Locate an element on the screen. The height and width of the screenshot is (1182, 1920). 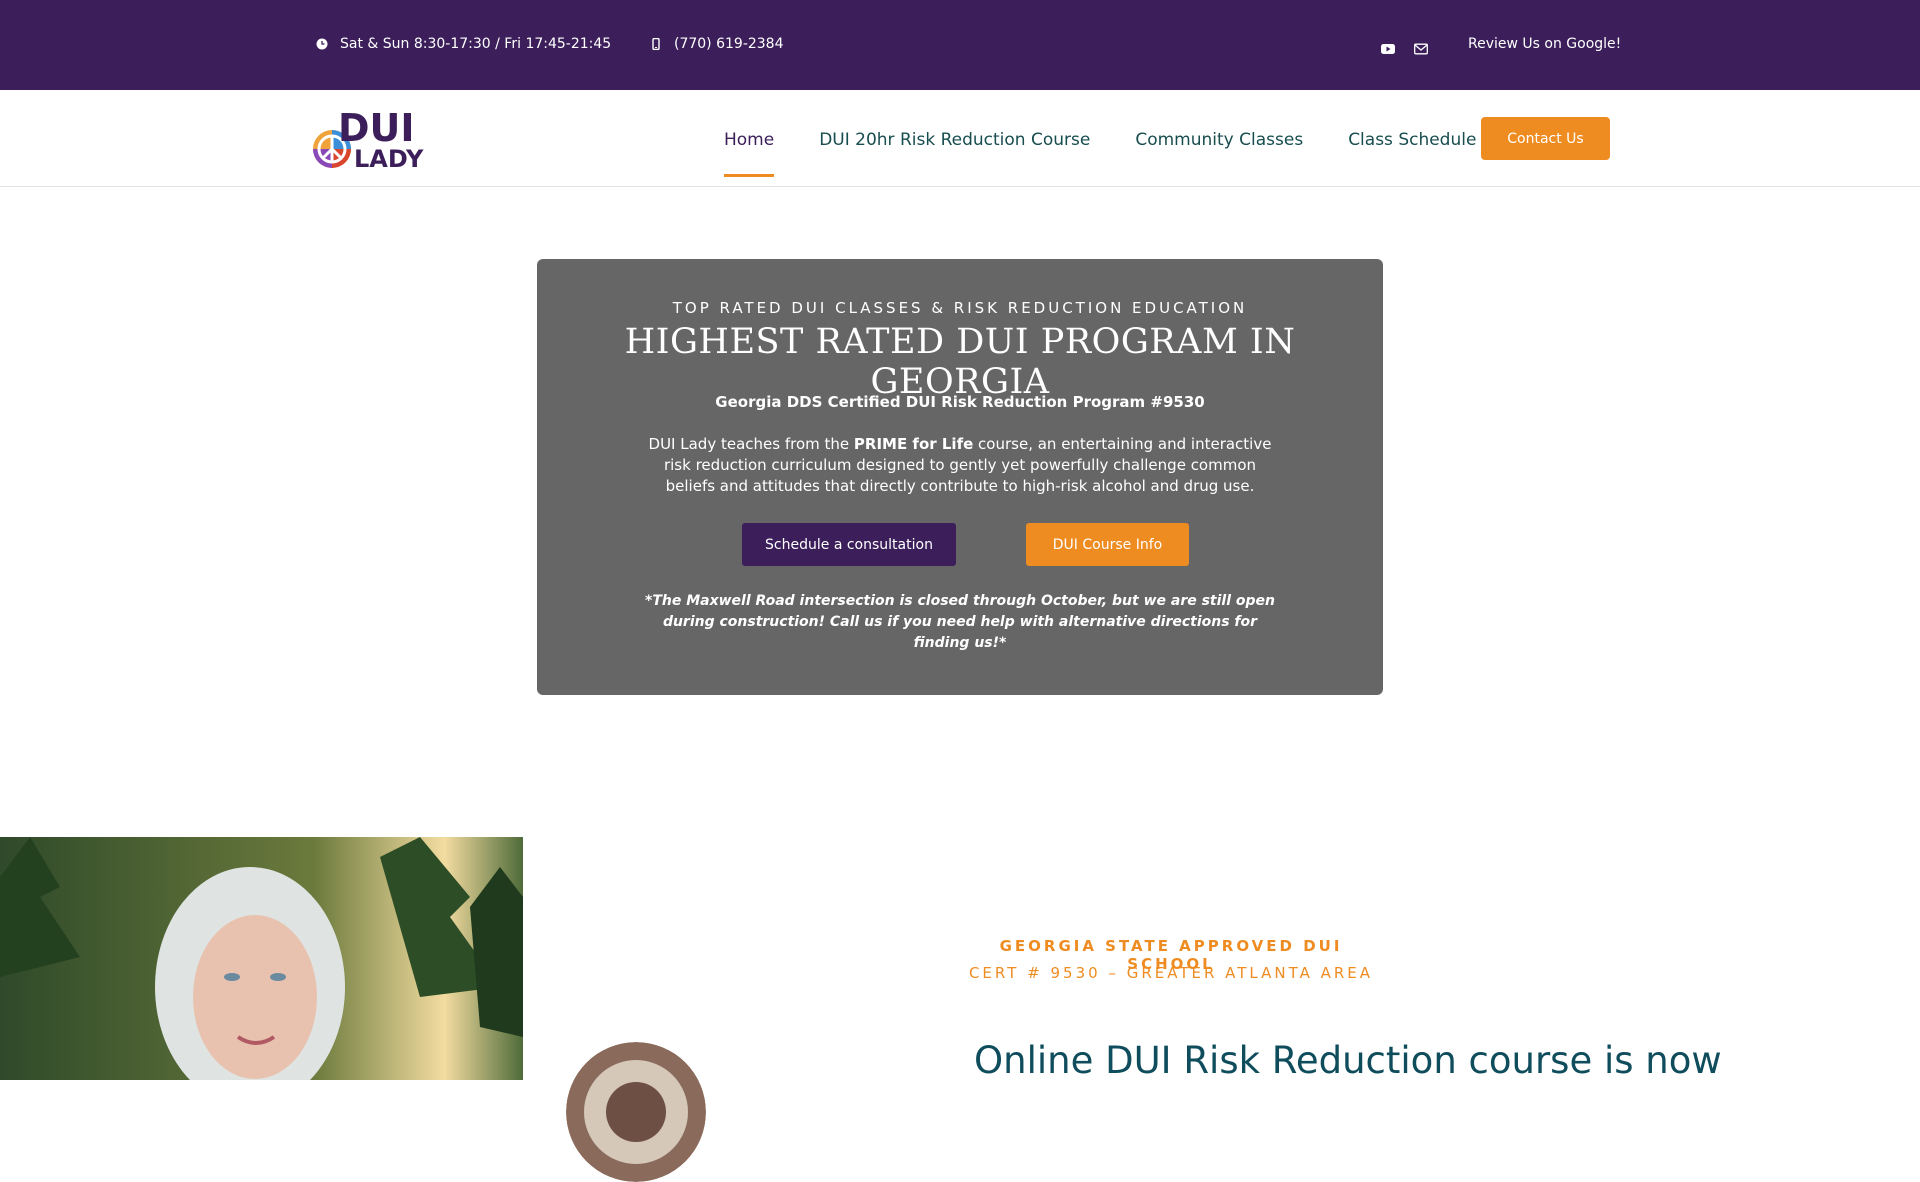
review-link-text: Review Us on Google! is located at coordinates (1544, 44).